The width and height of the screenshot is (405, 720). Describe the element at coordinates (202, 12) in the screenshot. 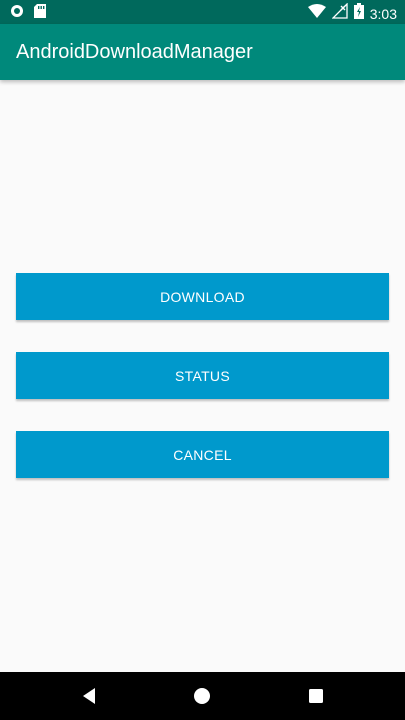

I see `status-bar: 3:03` at that location.